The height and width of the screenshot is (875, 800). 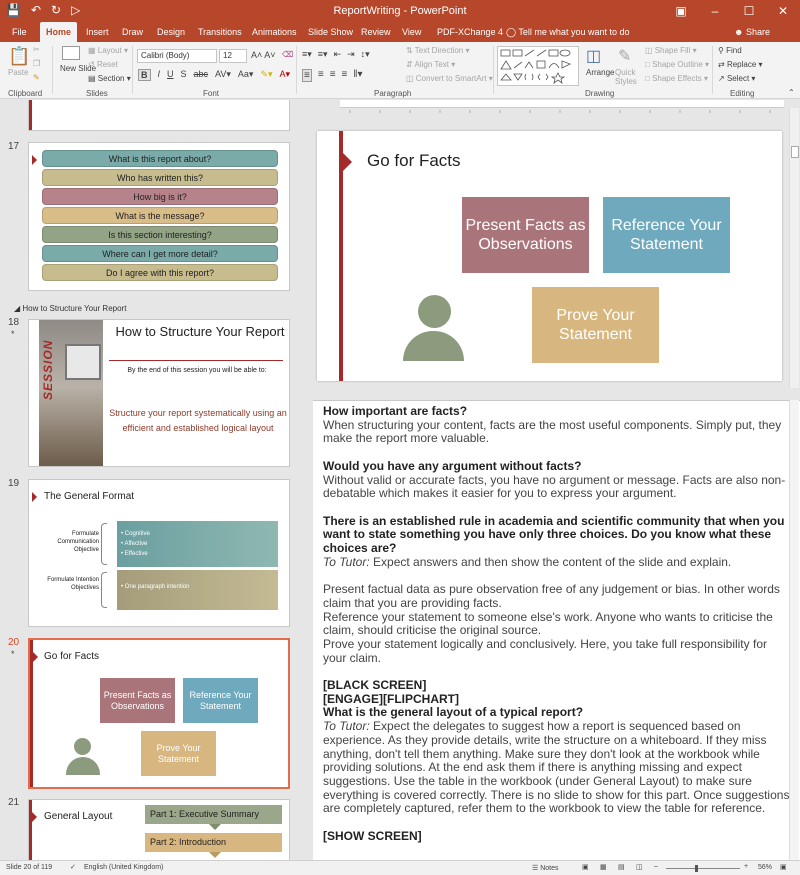 I want to click on shape-outline-button: □ Shape Outline ▾, so click(x=677, y=64).